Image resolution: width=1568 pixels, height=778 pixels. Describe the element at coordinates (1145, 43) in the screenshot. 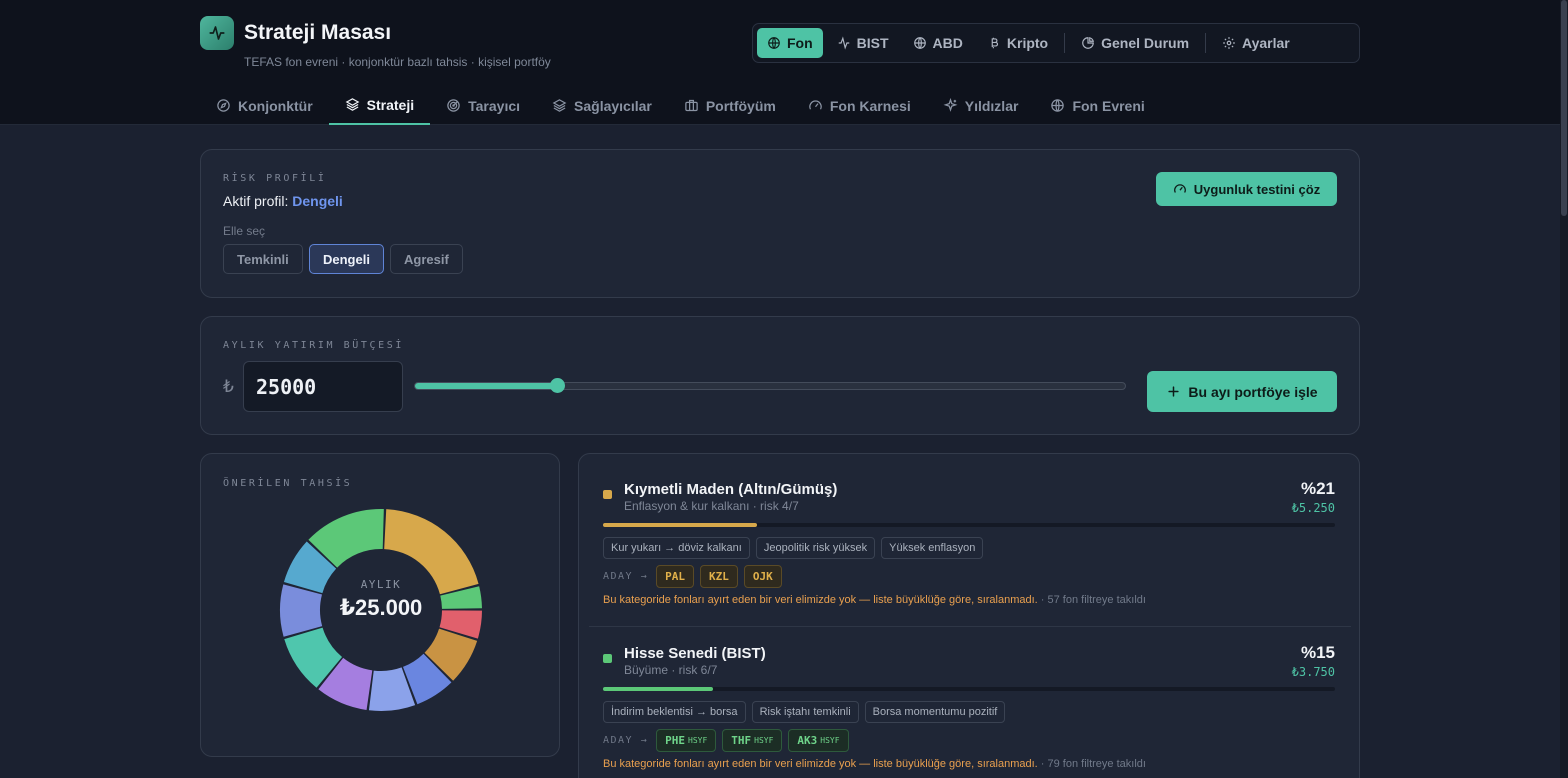

I see `market-label: Genel Durum` at that location.